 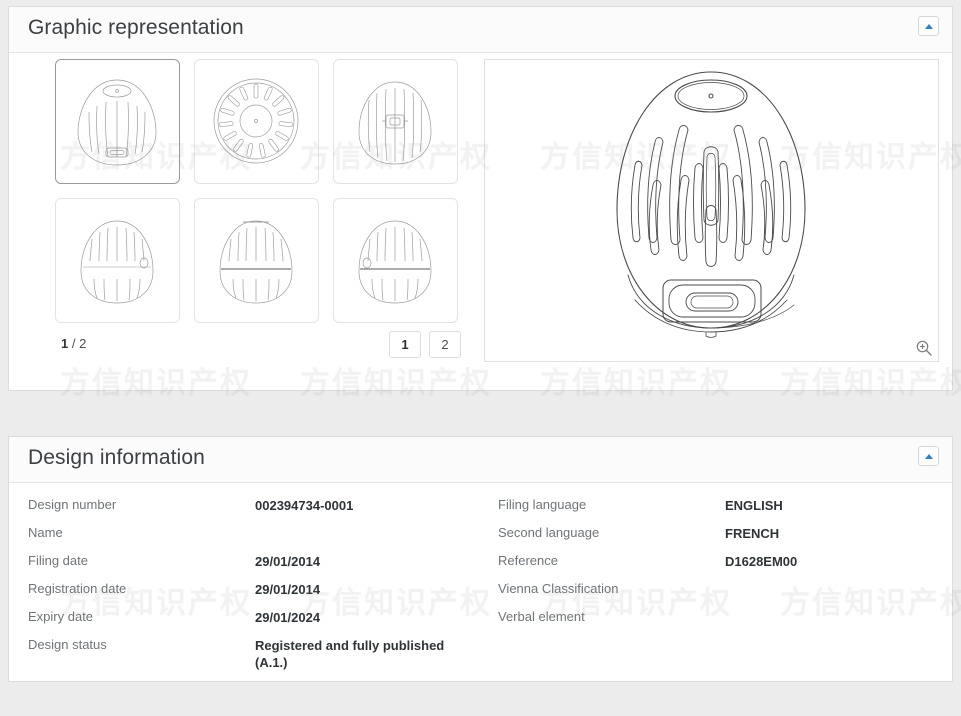 I want to click on field-second-language: Second language FRENCH, so click(x=718, y=539).